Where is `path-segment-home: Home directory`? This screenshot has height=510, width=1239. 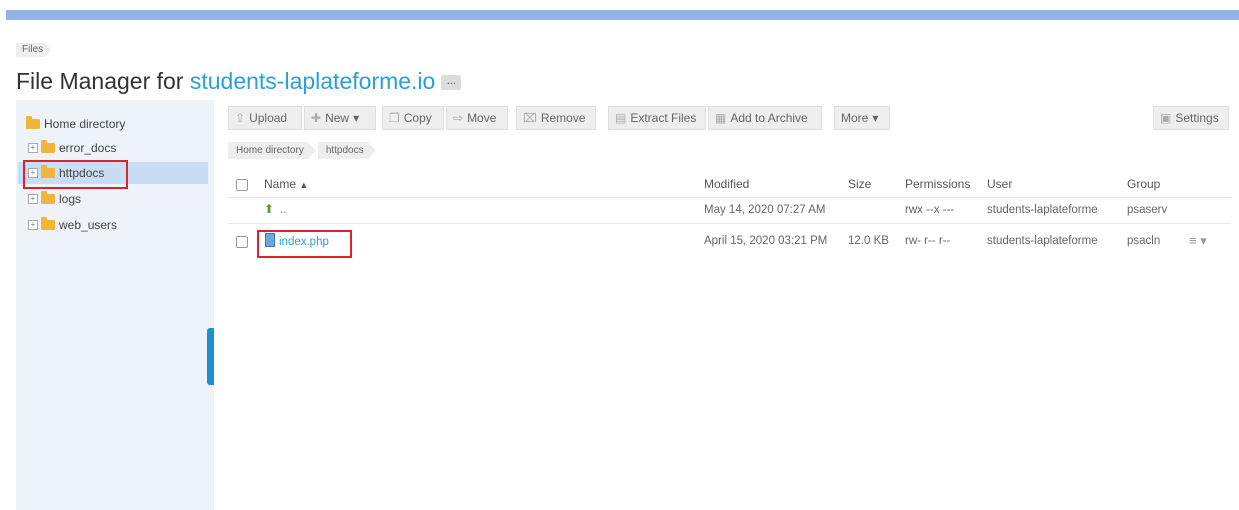
path-segment-home: Home directory is located at coordinates (272, 150).